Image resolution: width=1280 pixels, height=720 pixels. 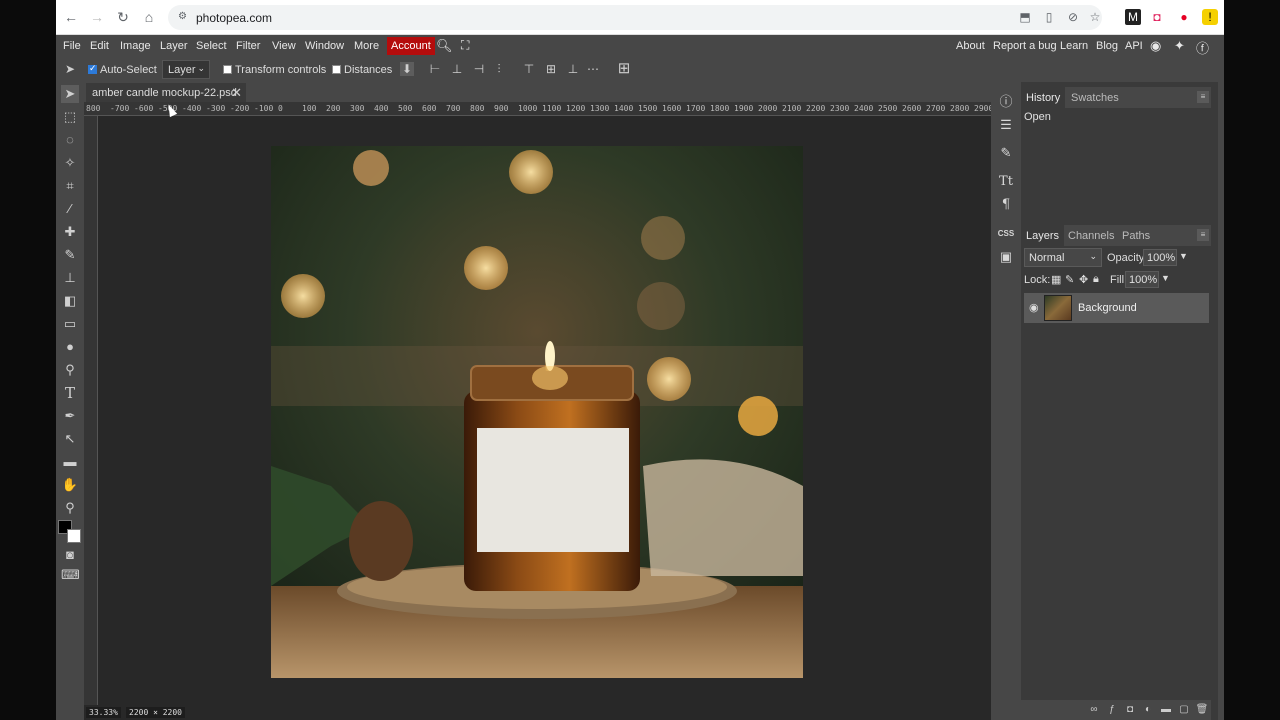 What do you see at coordinates (123, 17) in the screenshot?
I see `reload-icon: ↻` at bounding box center [123, 17].